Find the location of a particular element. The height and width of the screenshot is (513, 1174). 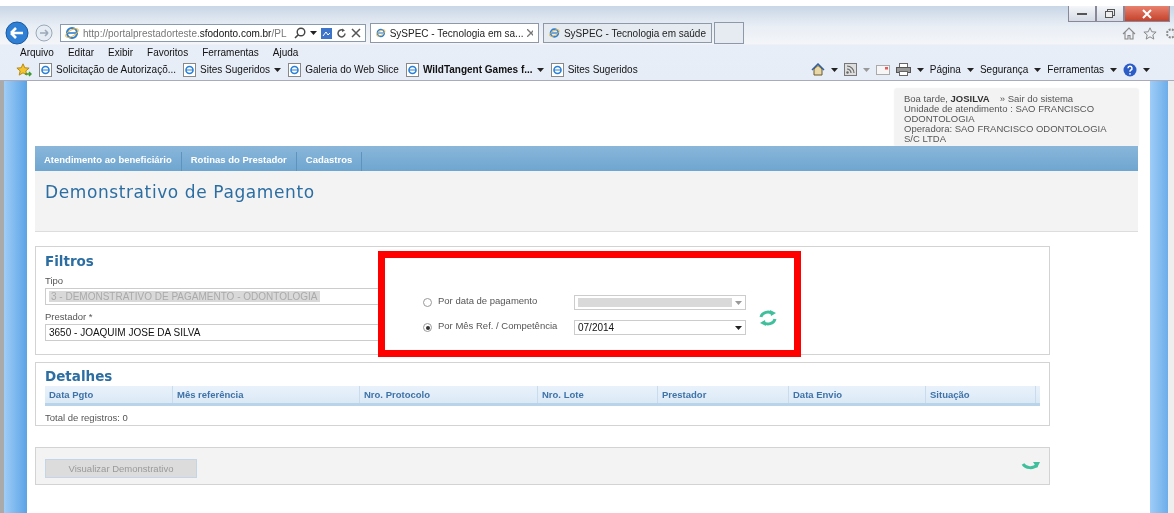

menu-item: Favoritos is located at coordinates (168, 52).